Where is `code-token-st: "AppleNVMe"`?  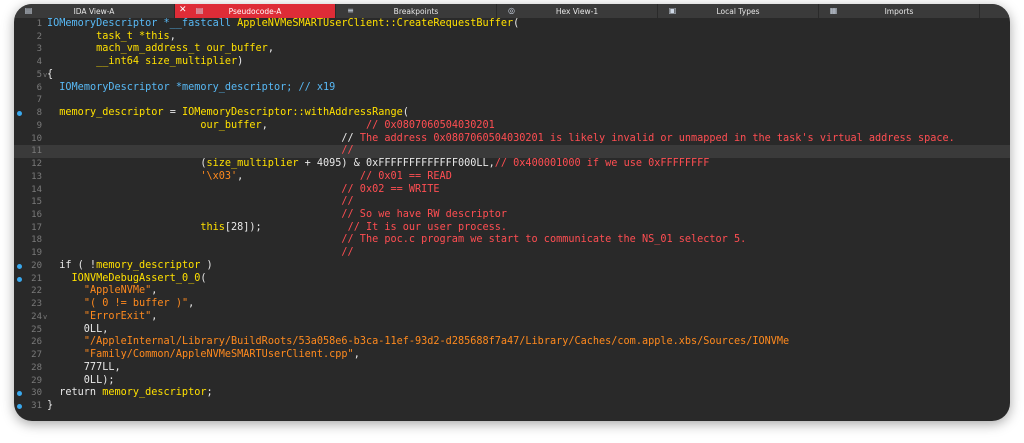 code-token-st: "AppleNVMe" is located at coordinates (117, 291).